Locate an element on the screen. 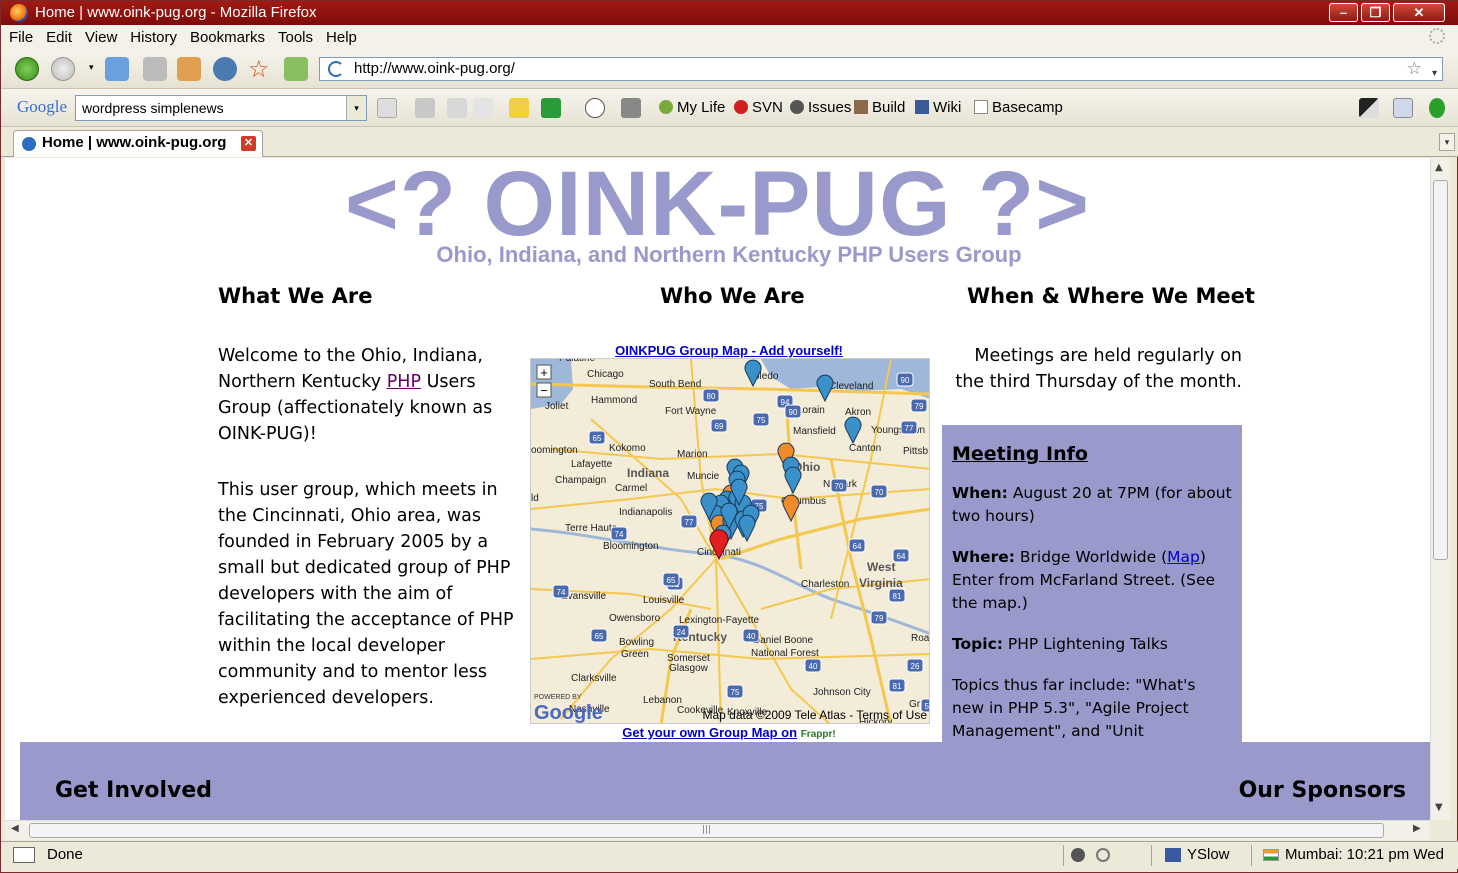  venue-map-link: Map is located at coordinates (1183, 557).